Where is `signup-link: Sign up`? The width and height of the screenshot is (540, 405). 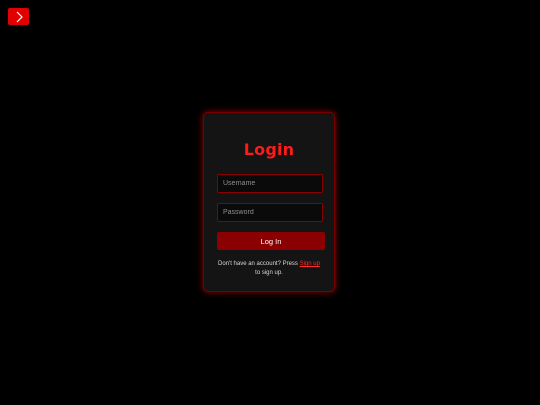 signup-link: Sign up is located at coordinates (310, 264).